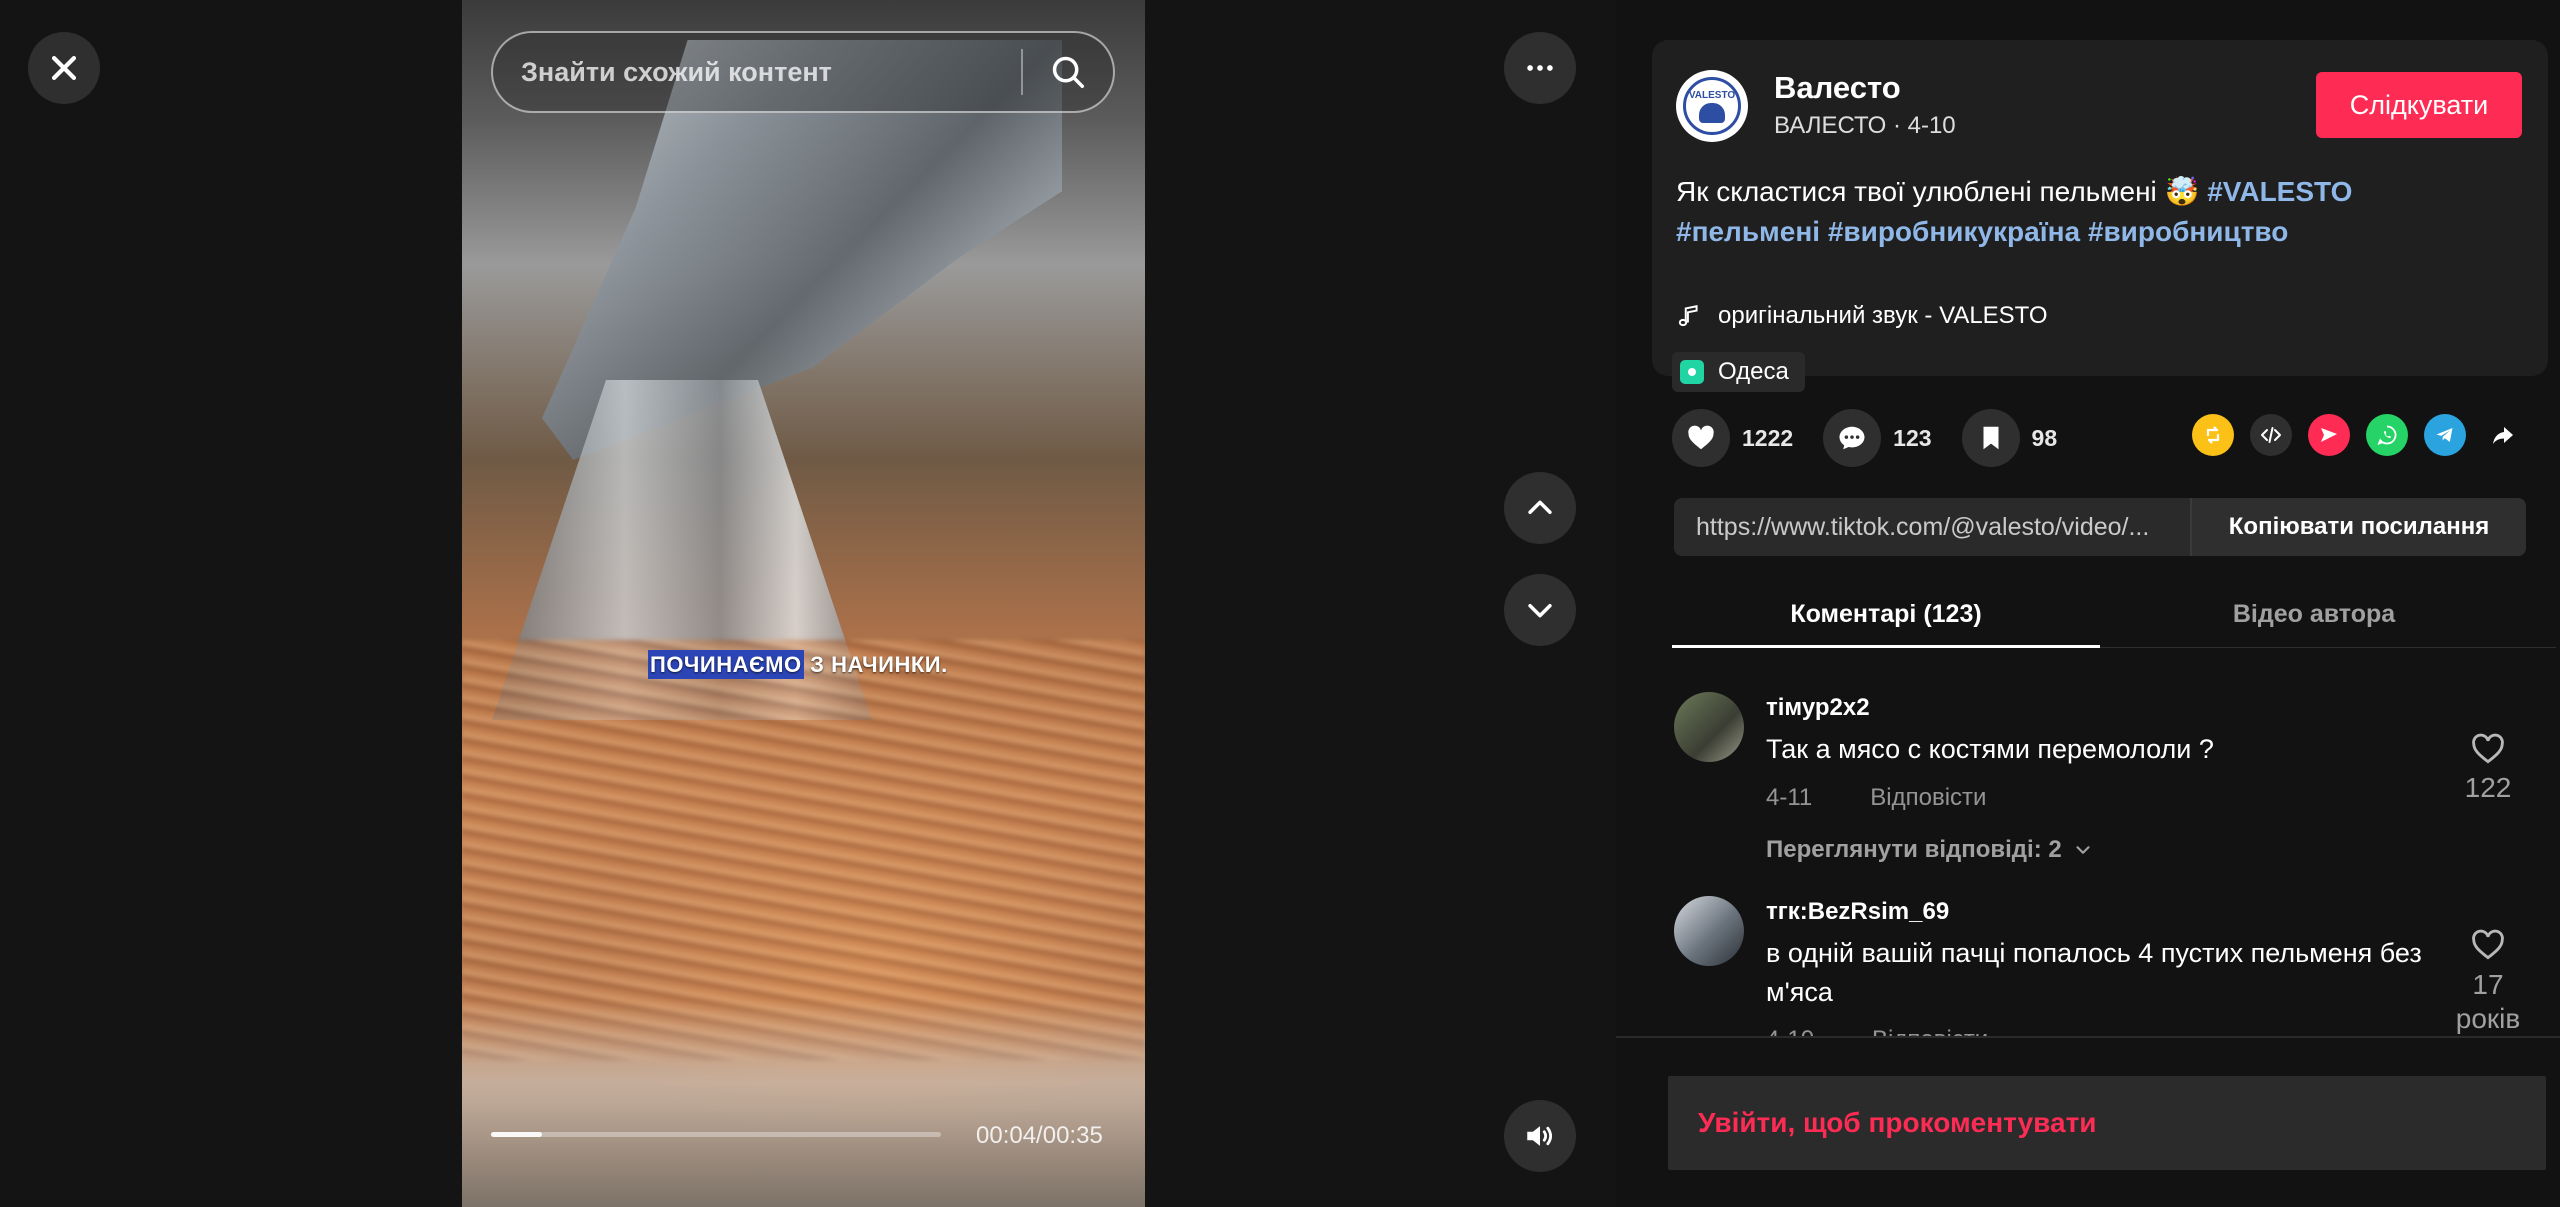 This screenshot has width=2560, height=1207. I want to click on tab-creator-videos: Відео автора, so click(2314, 614).